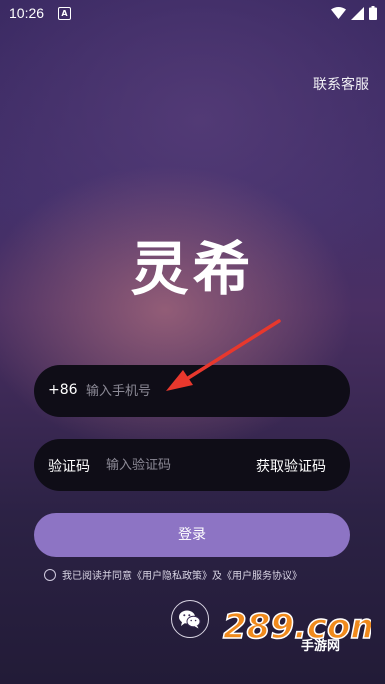 The width and height of the screenshot is (385, 684). I want to click on site-watermark: 289.com 手游网, so click(303, 630).